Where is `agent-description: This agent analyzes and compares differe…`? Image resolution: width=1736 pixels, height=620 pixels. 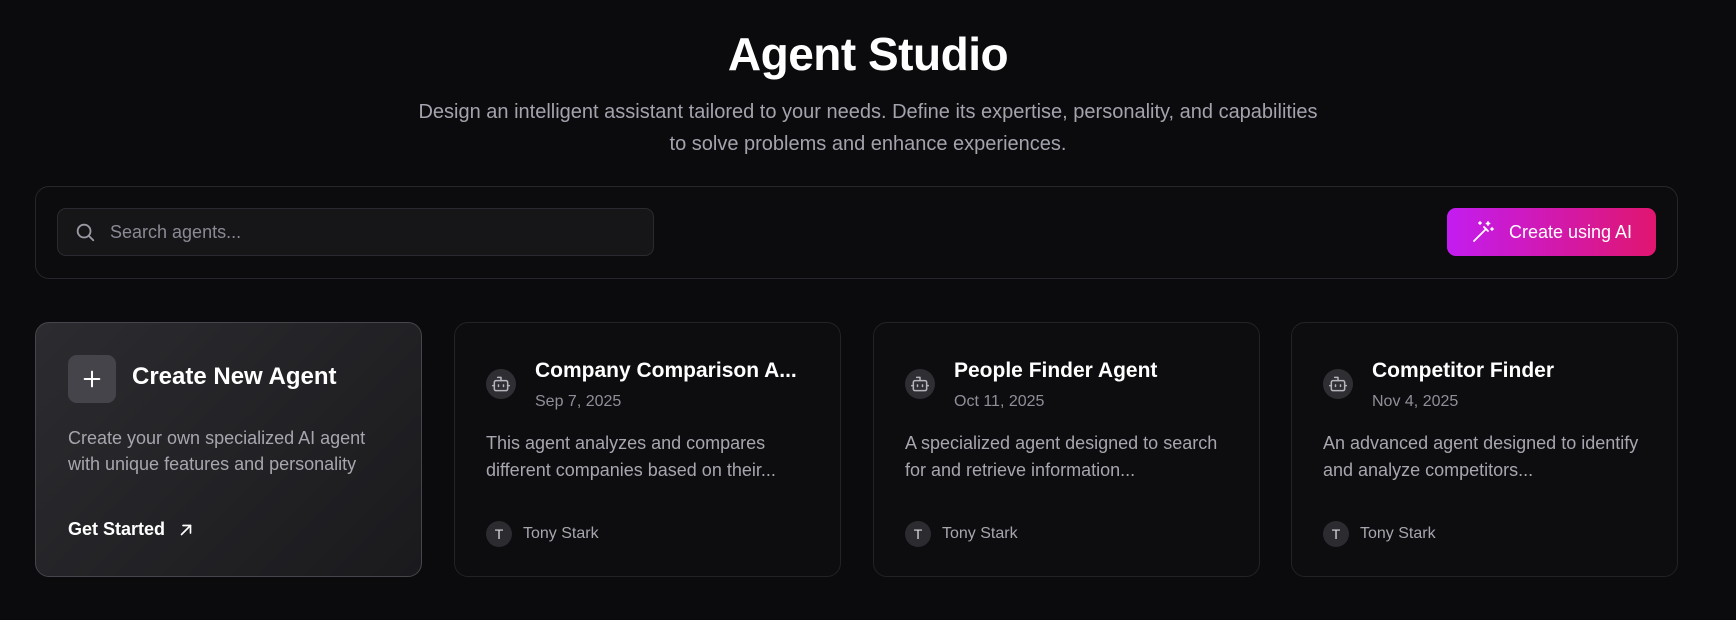 agent-description: This agent analyzes and compares differe… is located at coordinates (631, 456).